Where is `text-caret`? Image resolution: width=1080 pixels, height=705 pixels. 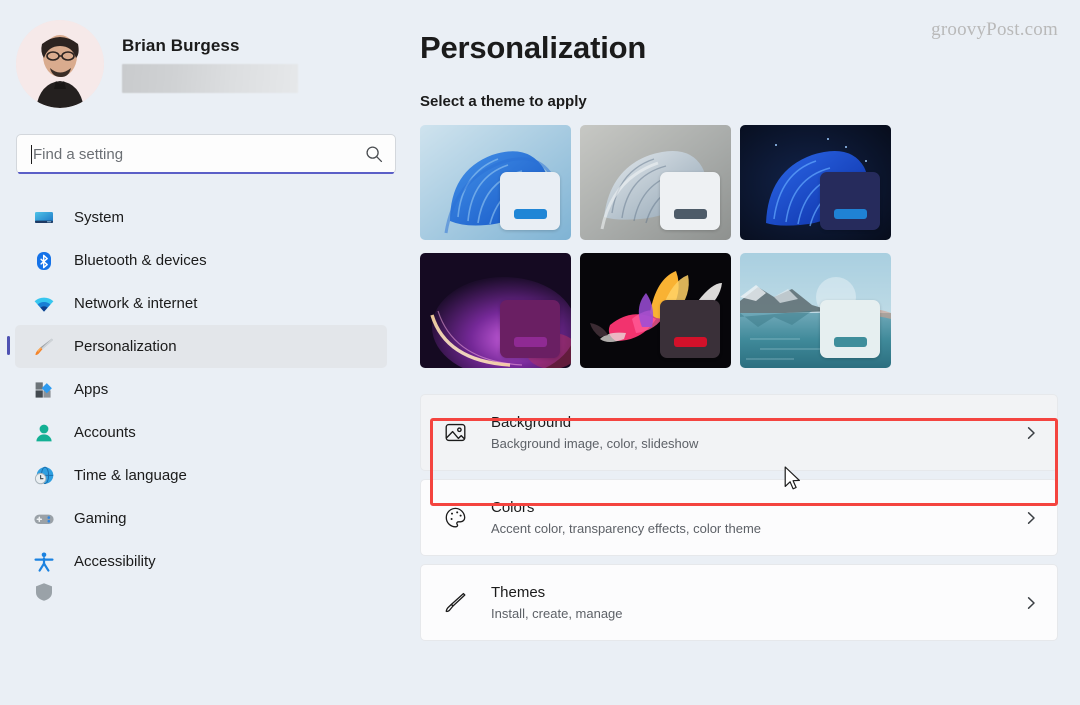 text-caret is located at coordinates (31, 154).